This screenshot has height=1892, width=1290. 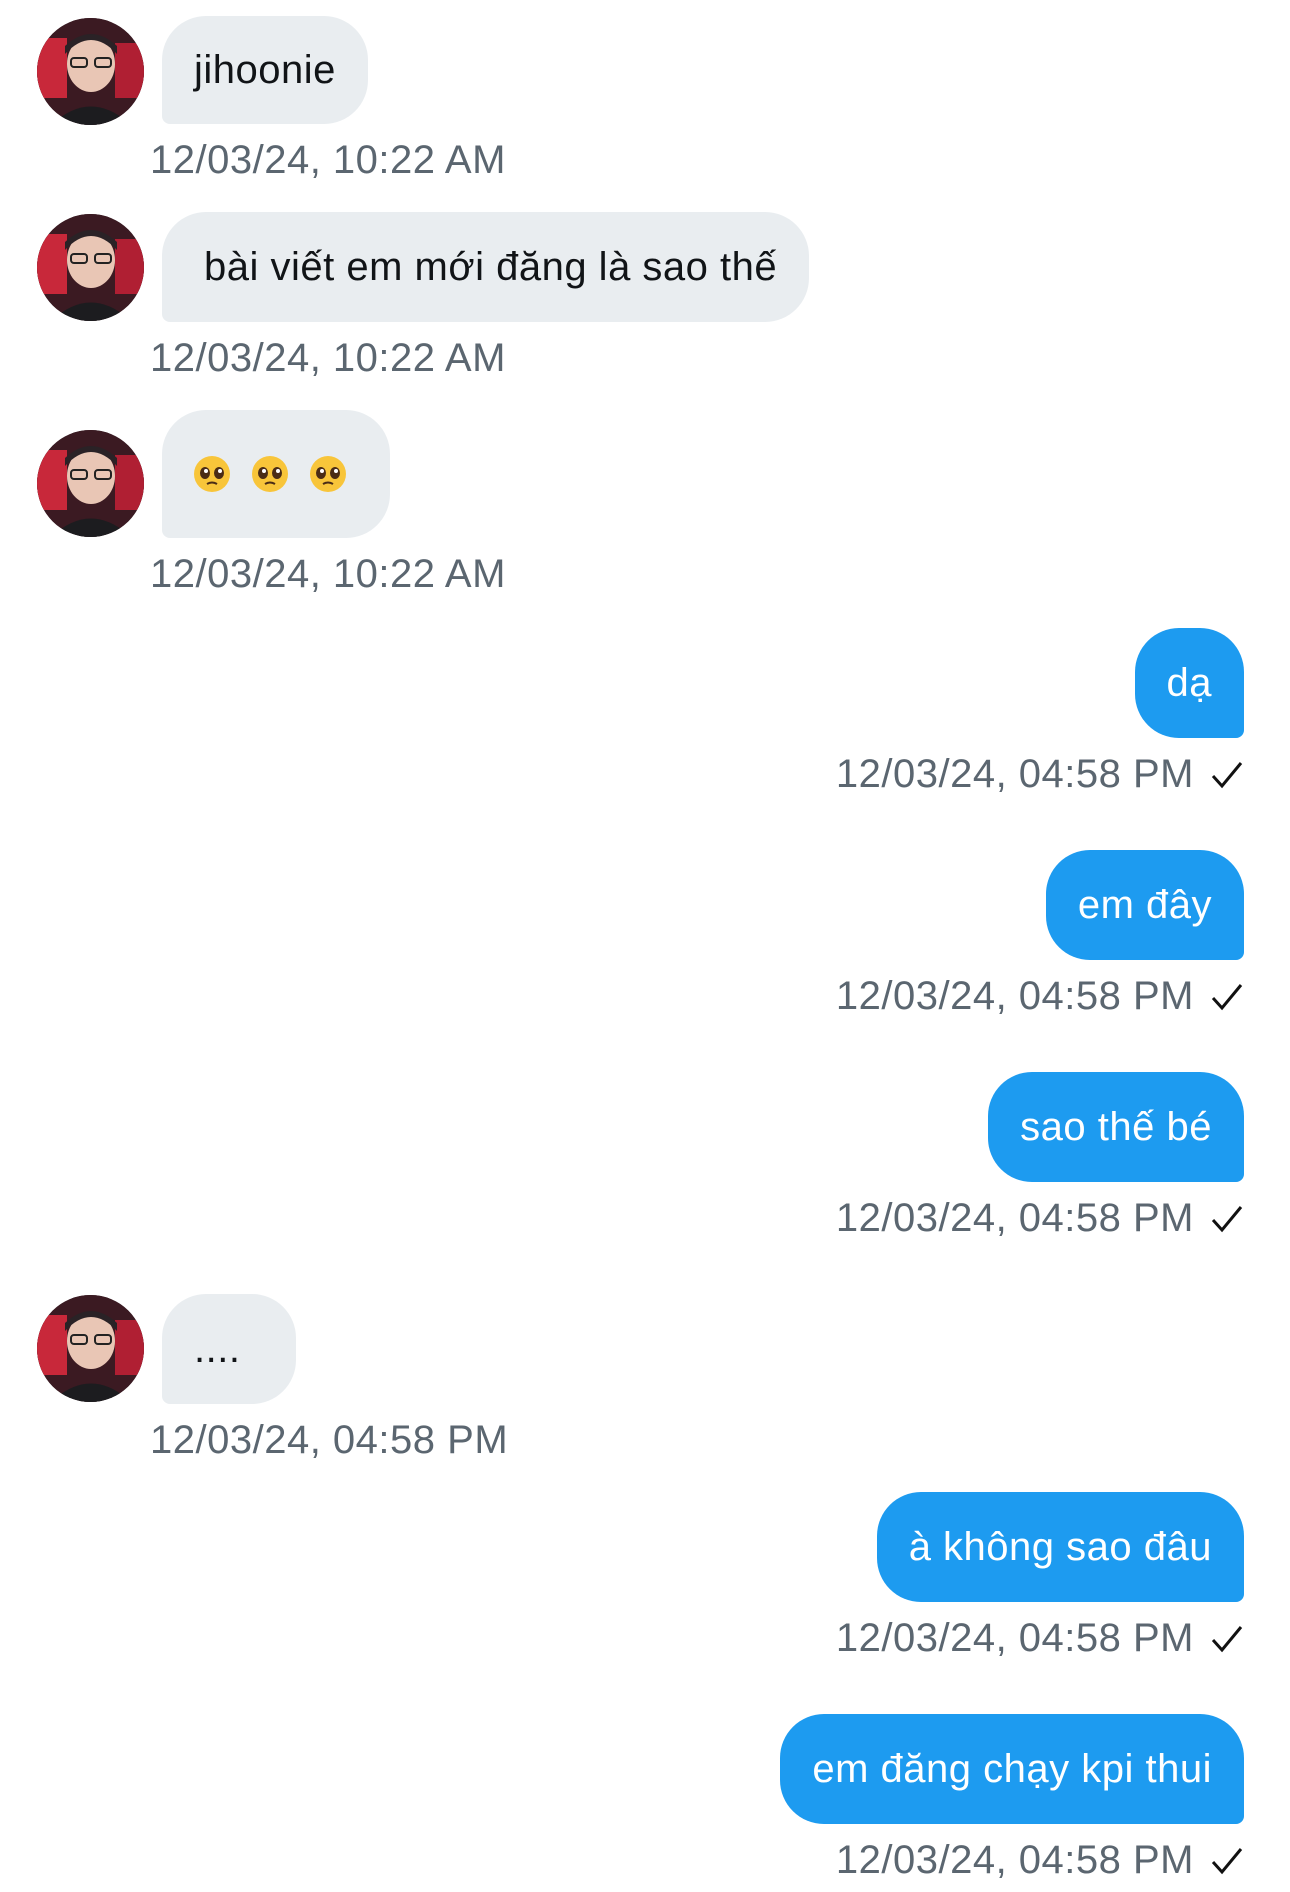 I want to click on message-text: bài viết em mới đăng là sao thế, so click(x=491, y=266).